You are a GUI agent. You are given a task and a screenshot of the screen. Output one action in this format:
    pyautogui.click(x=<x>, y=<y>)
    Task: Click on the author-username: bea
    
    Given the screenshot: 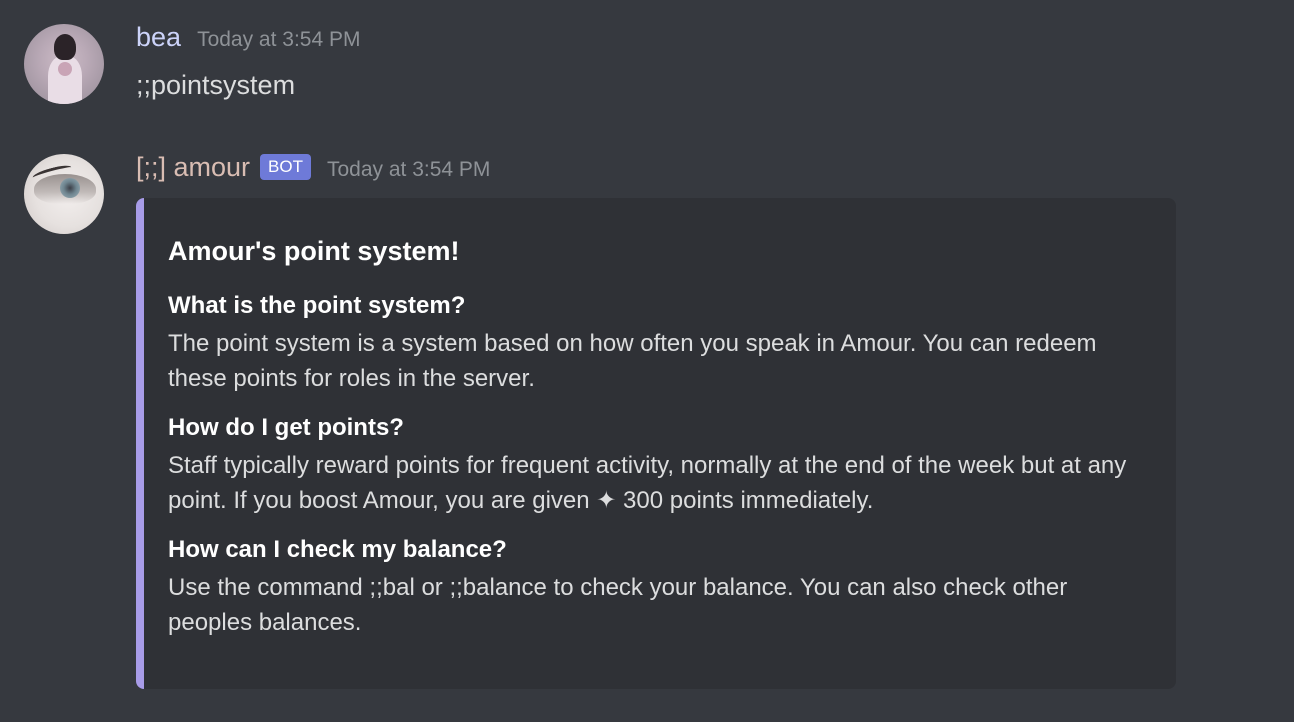 What is the action you would take?
    pyautogui.click(x=158, y=37)
    